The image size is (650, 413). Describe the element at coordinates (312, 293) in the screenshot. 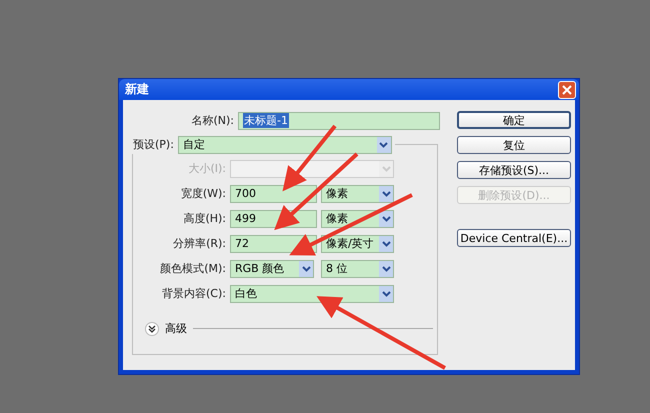

I see `dropdown: 白色` at that location.